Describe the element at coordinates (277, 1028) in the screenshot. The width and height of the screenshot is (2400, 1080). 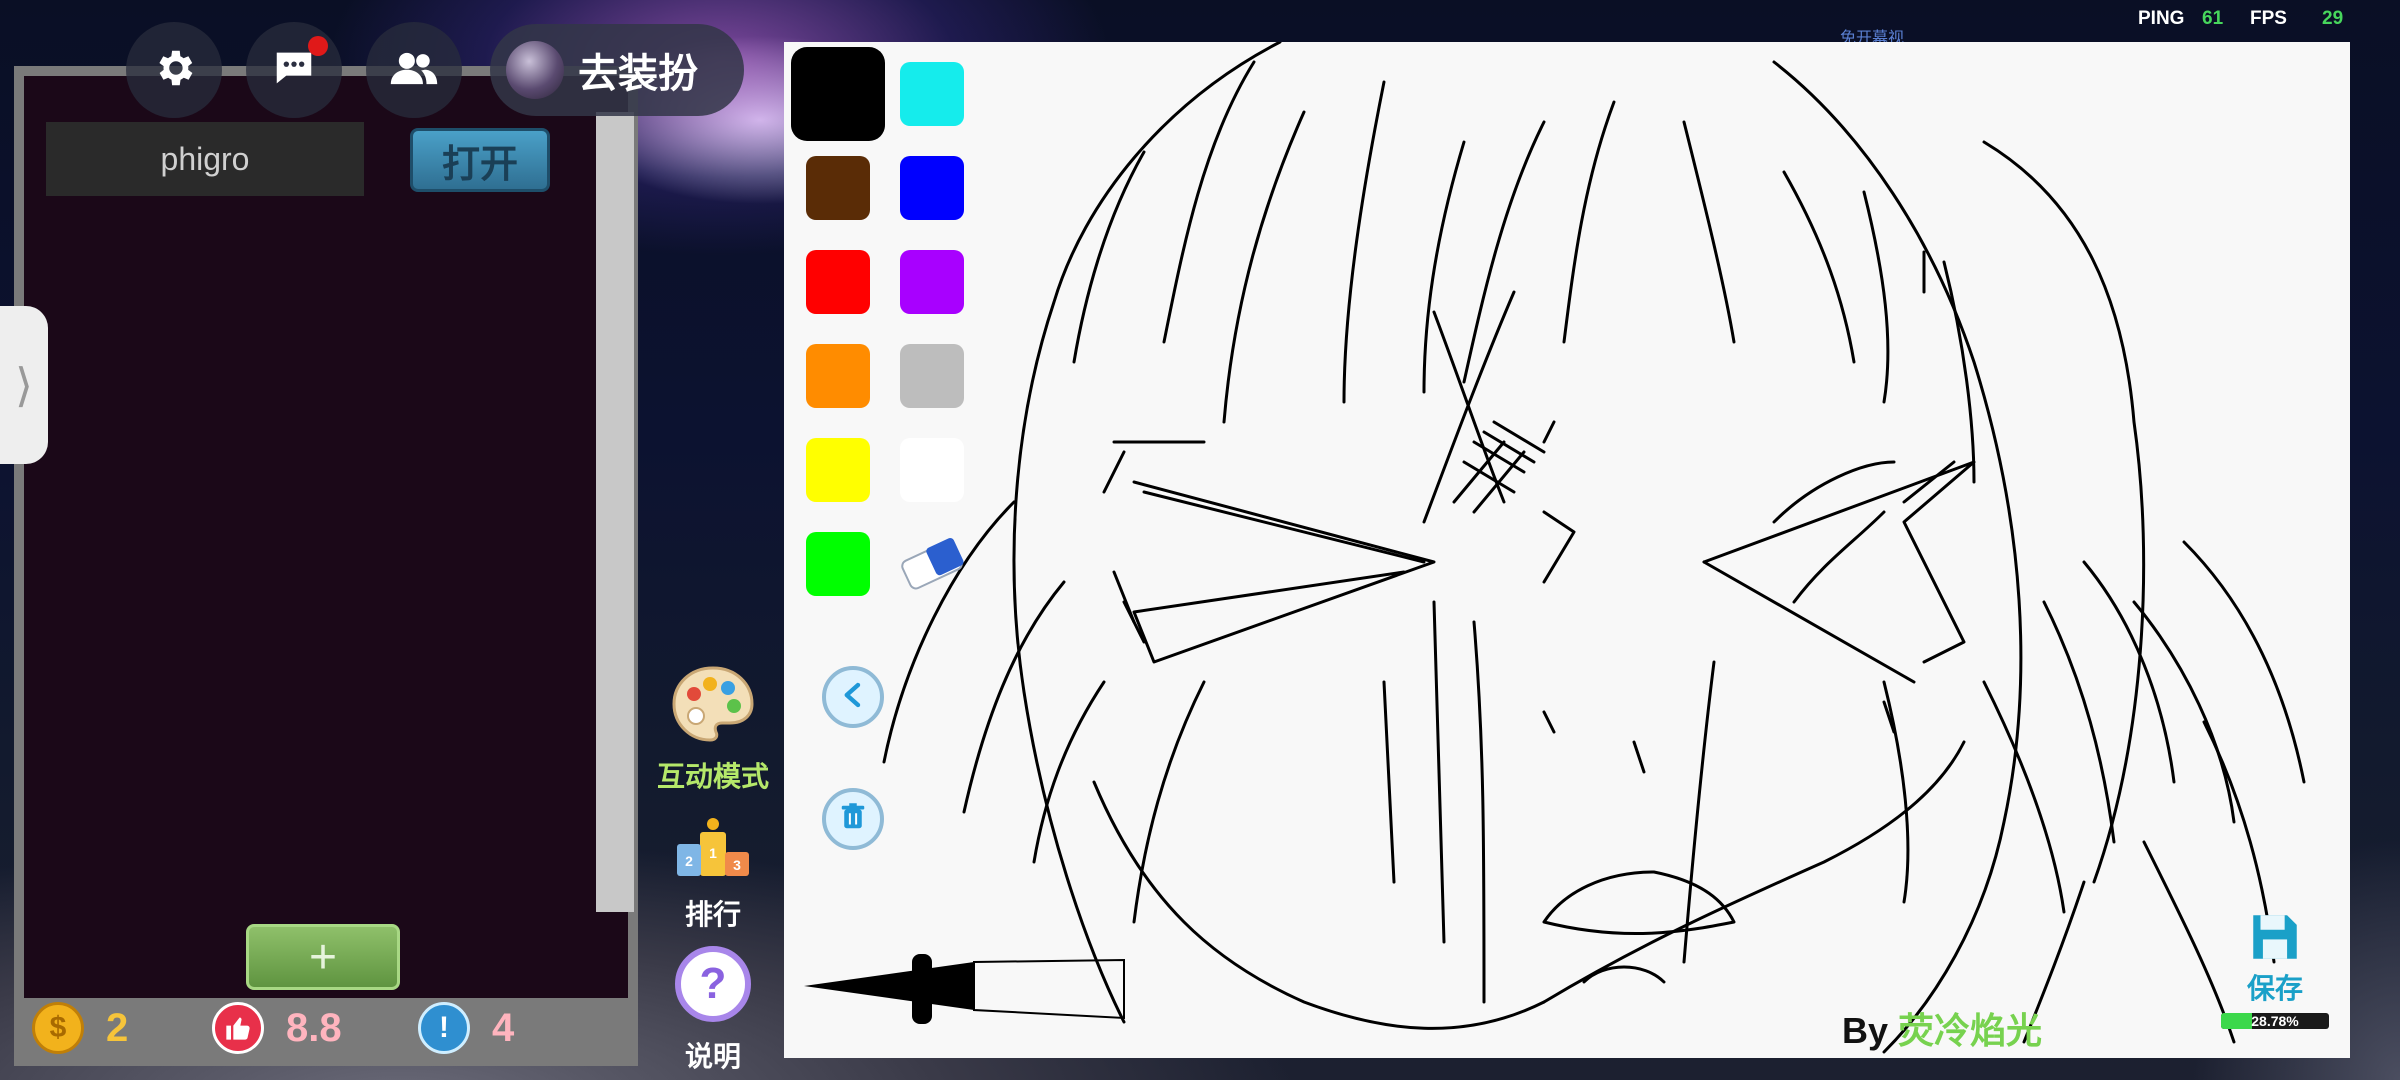
I see `like-stat: 8.8` at that location.